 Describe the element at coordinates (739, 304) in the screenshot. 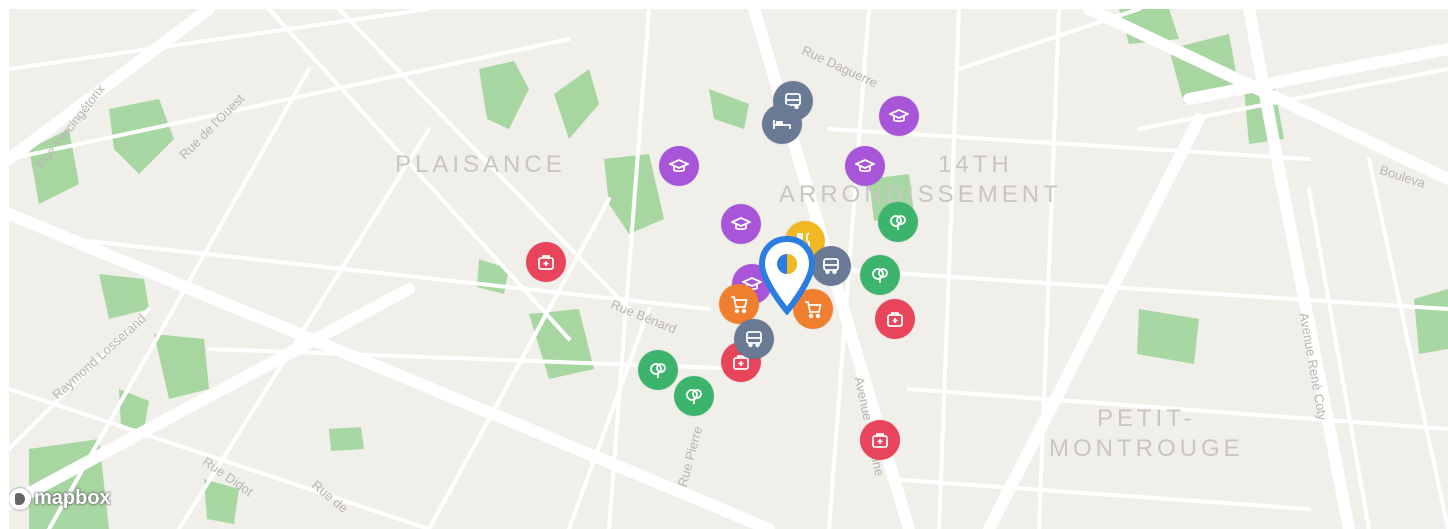

I see `poi-marker-shop` at that location.